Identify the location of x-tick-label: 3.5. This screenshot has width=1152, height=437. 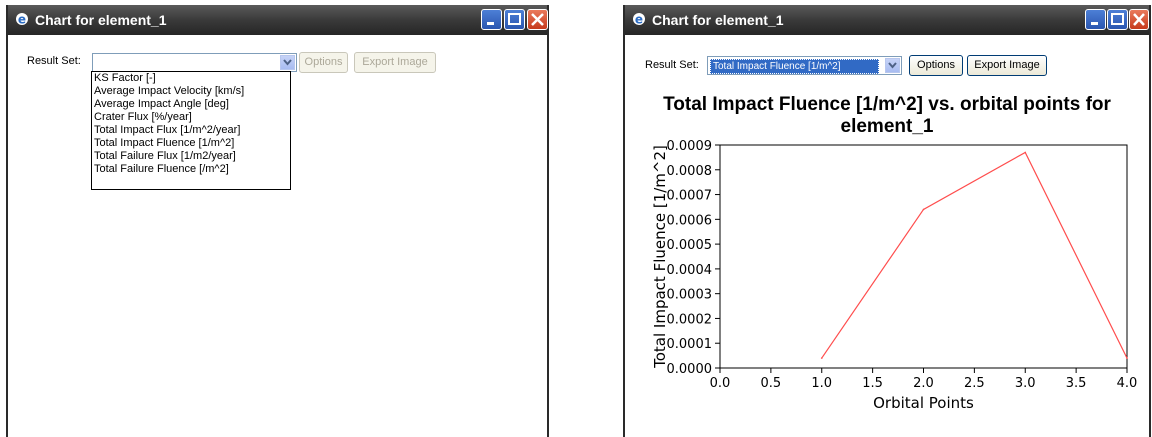
(1076, 383).